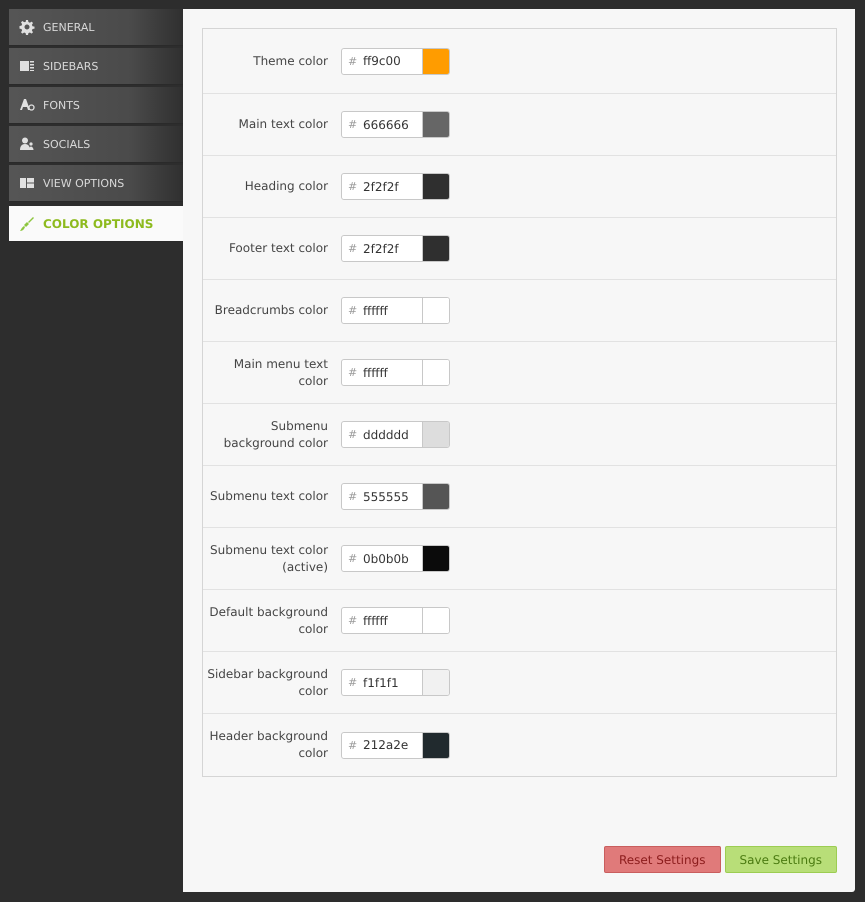 Image resolution: width=865 pixels, height=902 pixels. I want to click on field-label: Default background color, so click(268, 621).